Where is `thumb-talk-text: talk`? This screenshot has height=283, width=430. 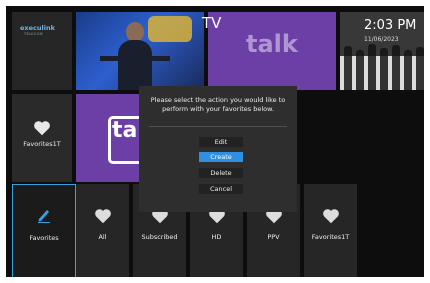 thumb-talk-text: talk is located at coordinates (272, 44).